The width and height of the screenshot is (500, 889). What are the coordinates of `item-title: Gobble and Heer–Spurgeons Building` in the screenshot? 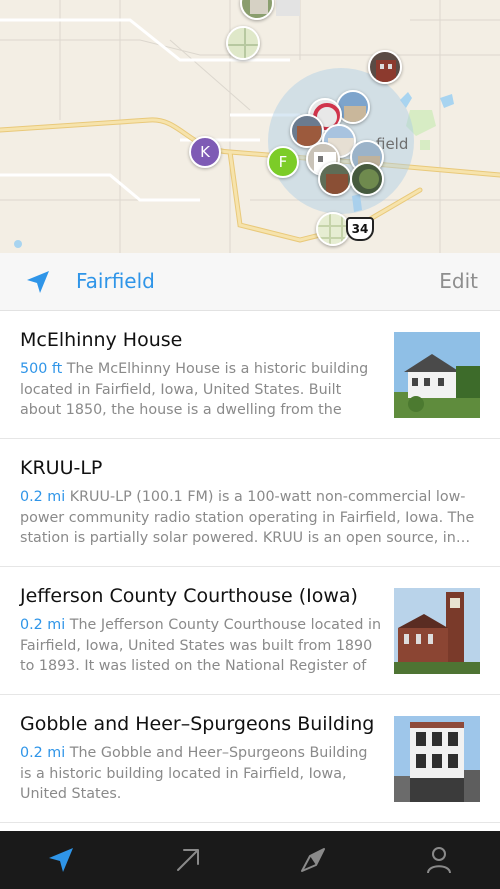 It's located at (197, 724).